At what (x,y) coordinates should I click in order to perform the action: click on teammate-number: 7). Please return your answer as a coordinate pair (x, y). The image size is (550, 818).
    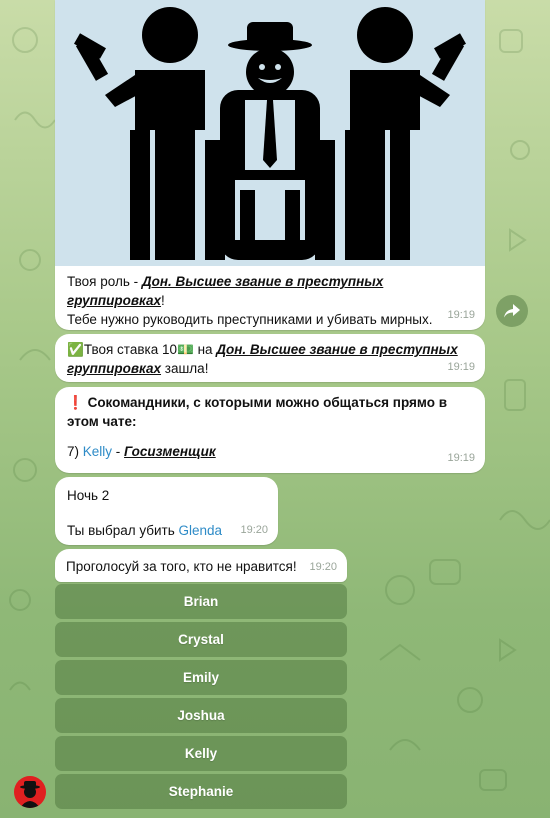
    Looking at the image, I should click on (75, 451).